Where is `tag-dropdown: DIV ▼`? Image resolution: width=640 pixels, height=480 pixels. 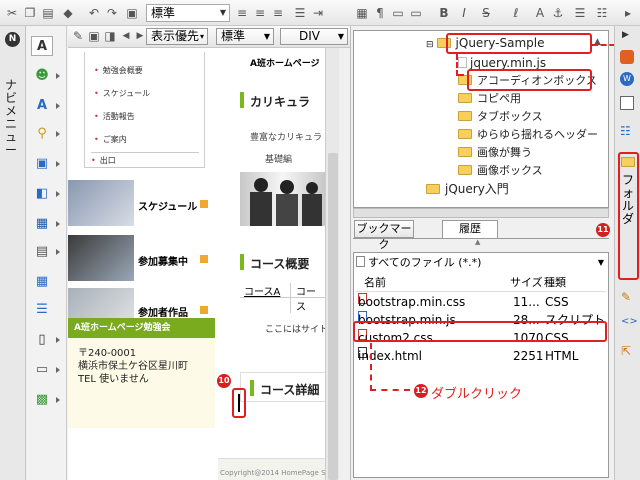
tag-dropdown: DIV ▼ is located at coordinates (314, 36).